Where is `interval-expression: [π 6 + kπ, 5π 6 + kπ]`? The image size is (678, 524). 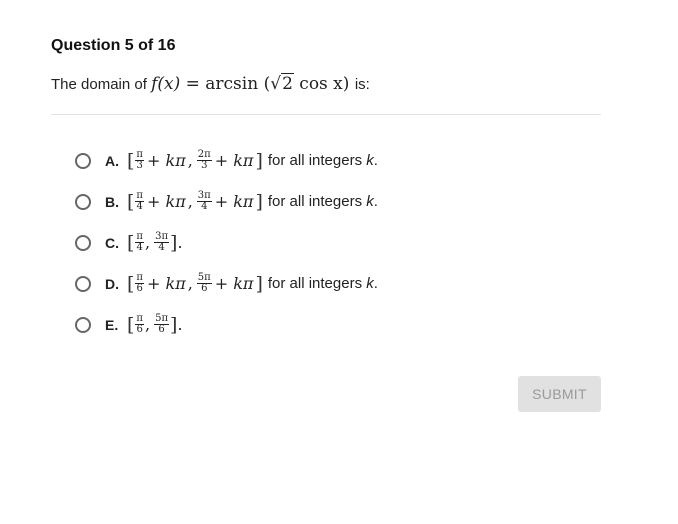
interval-expression: [π 6 + kπ, 5π 6 + kπ] is located at coordinates (195, 283).